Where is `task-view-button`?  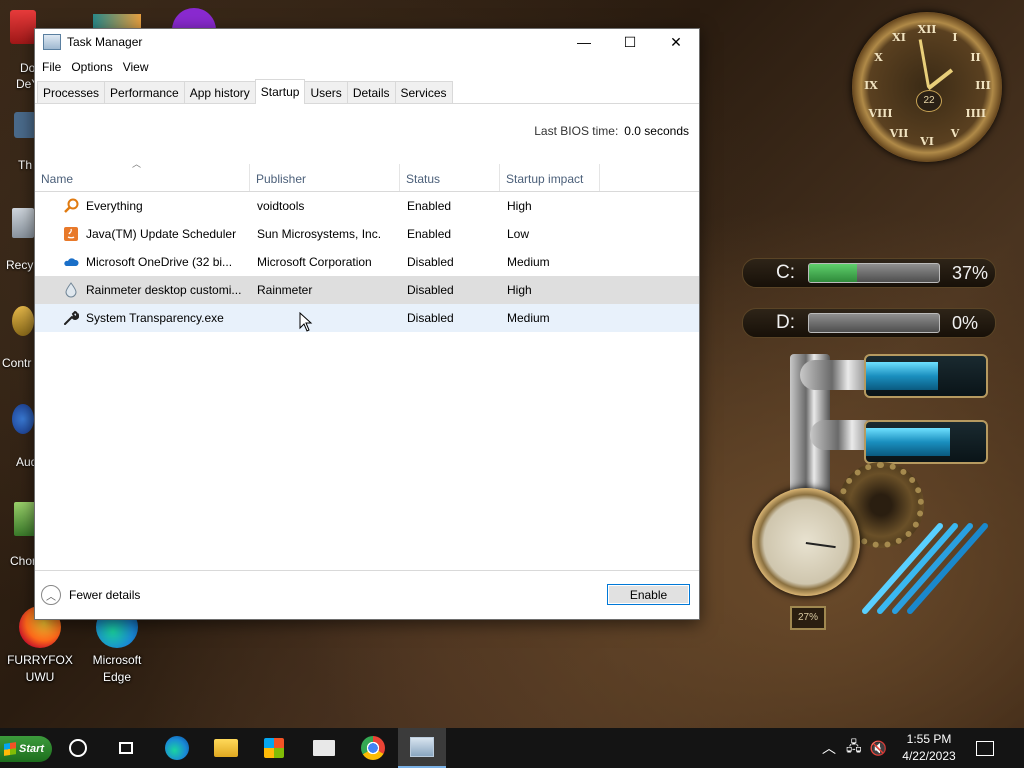 task-view-button is located at coordinates (126, 748).